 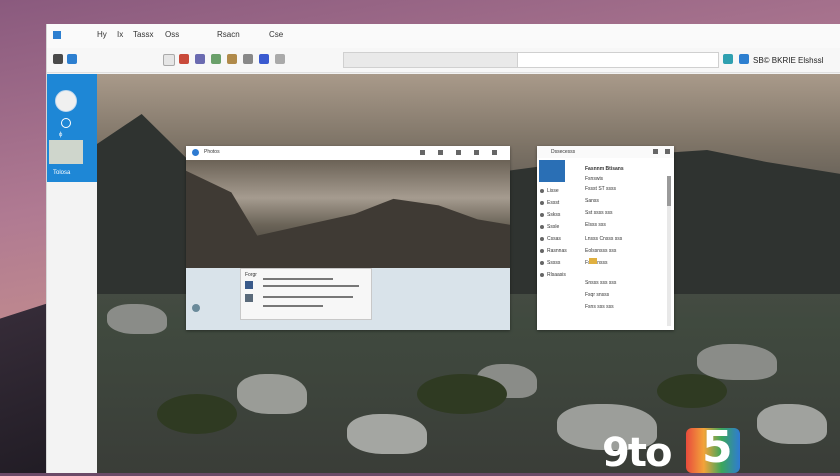 I want to click on search-field, so click(x=618, y=60).